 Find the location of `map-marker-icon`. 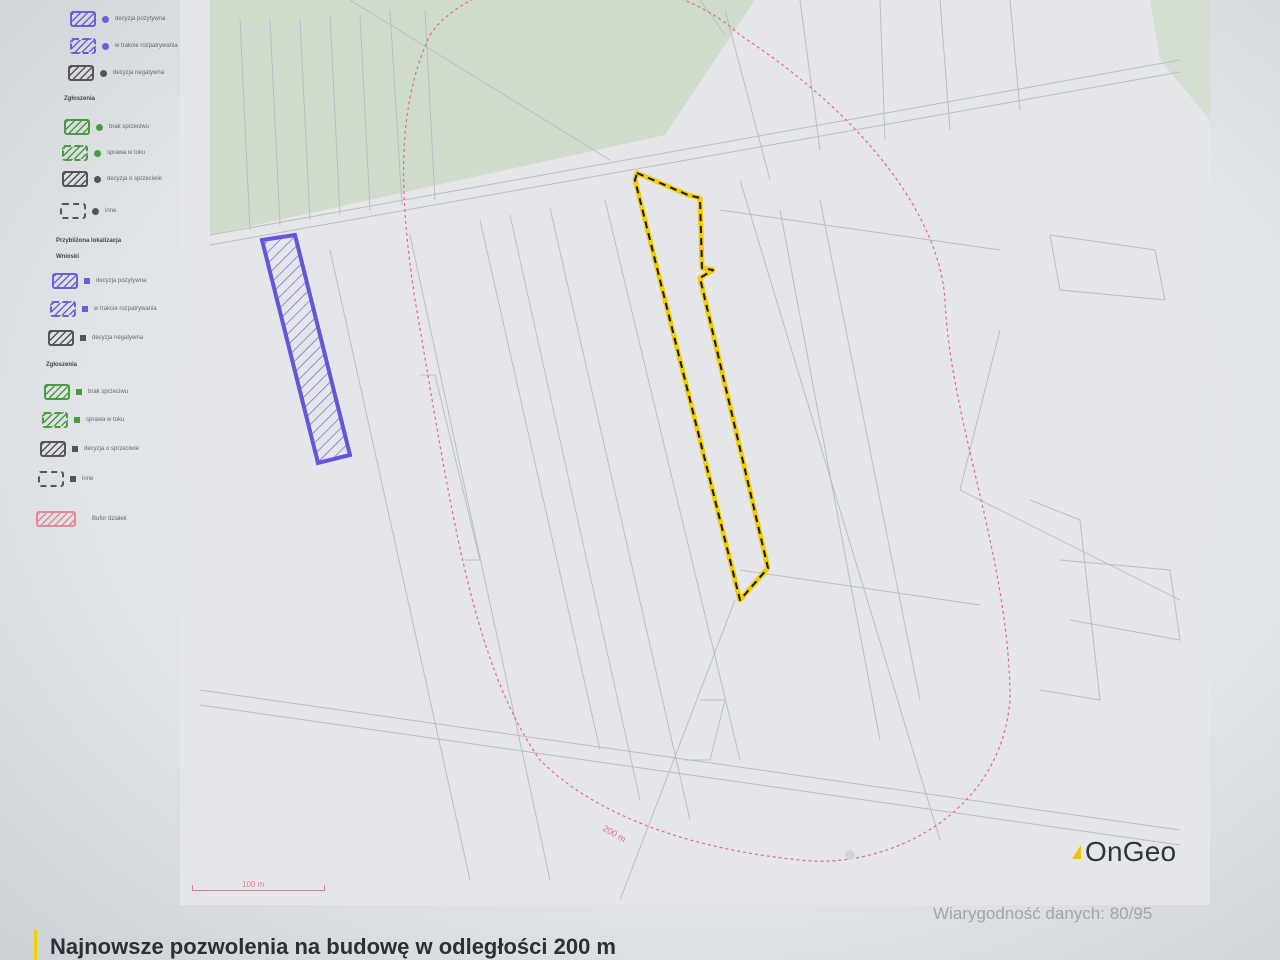

map-marker-icon is located at coordinates (850, 855).